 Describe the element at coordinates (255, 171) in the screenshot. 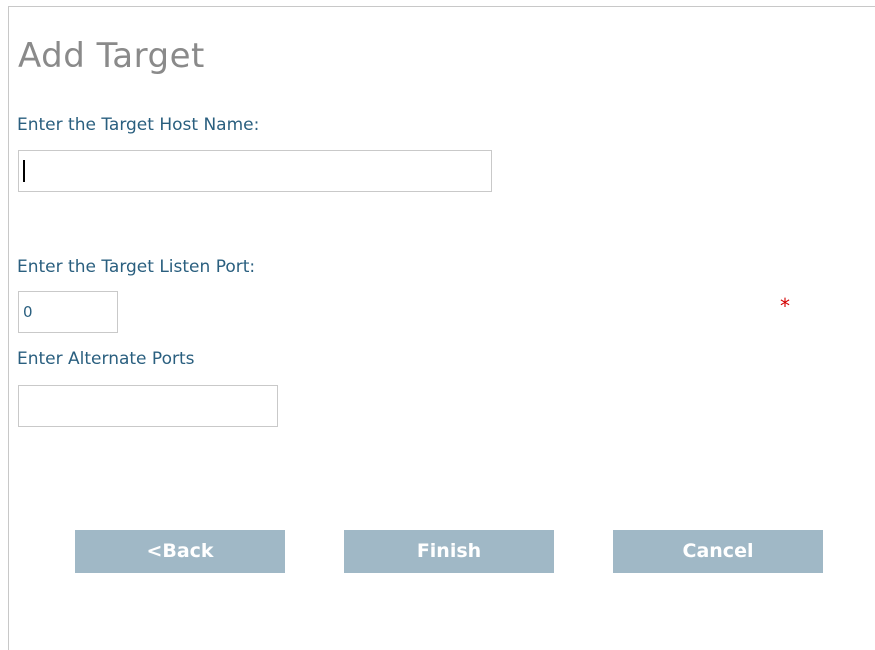

I see `host-name-input` at that location.